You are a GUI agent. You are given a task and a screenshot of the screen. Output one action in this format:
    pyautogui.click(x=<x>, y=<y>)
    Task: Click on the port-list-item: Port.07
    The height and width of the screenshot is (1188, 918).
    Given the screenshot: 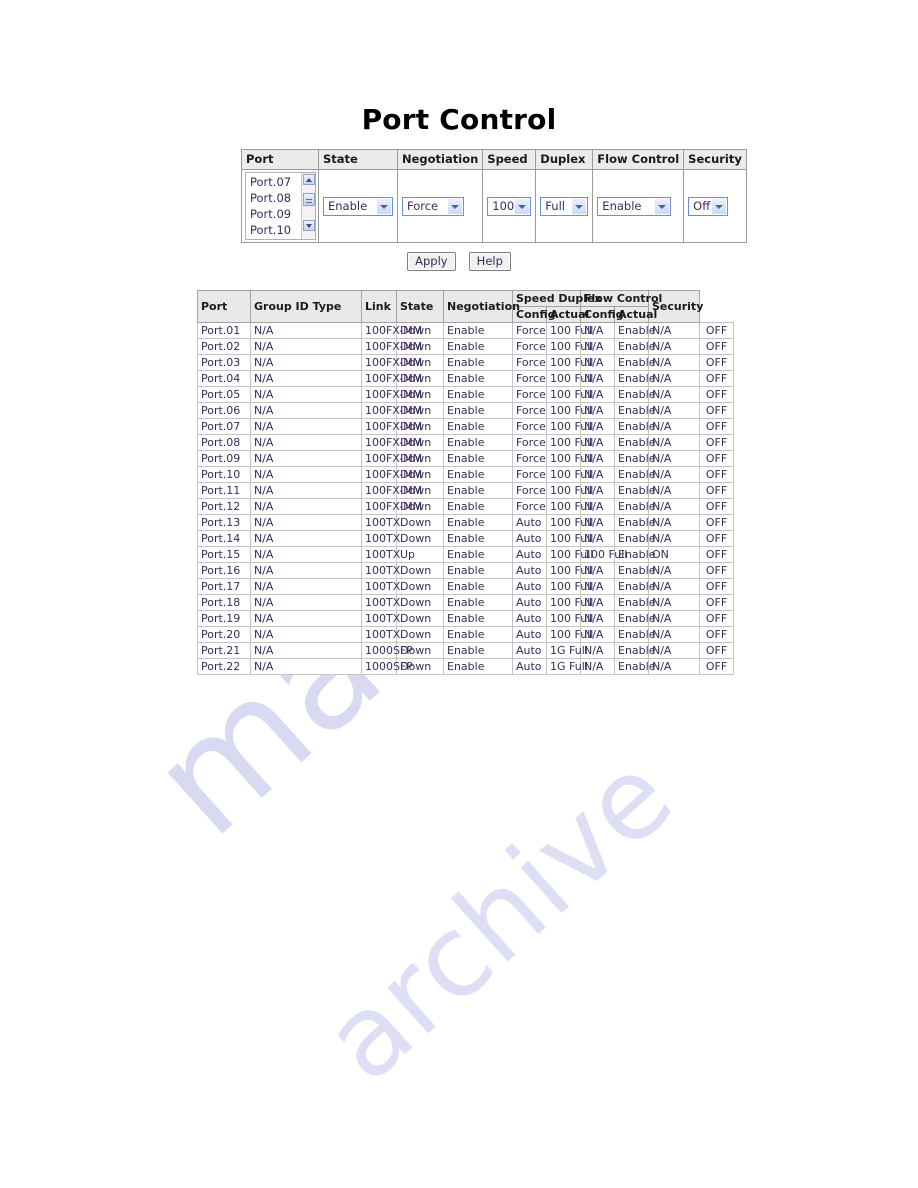 What is the action you would take?
    pyautogui.click(x=273, y=182)
    